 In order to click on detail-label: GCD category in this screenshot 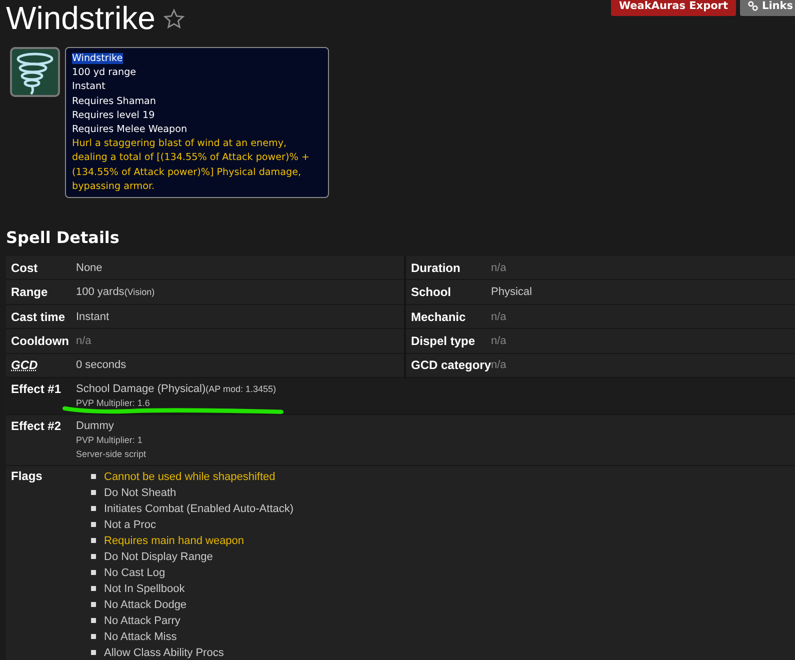, I will do `click(451, 365)`.